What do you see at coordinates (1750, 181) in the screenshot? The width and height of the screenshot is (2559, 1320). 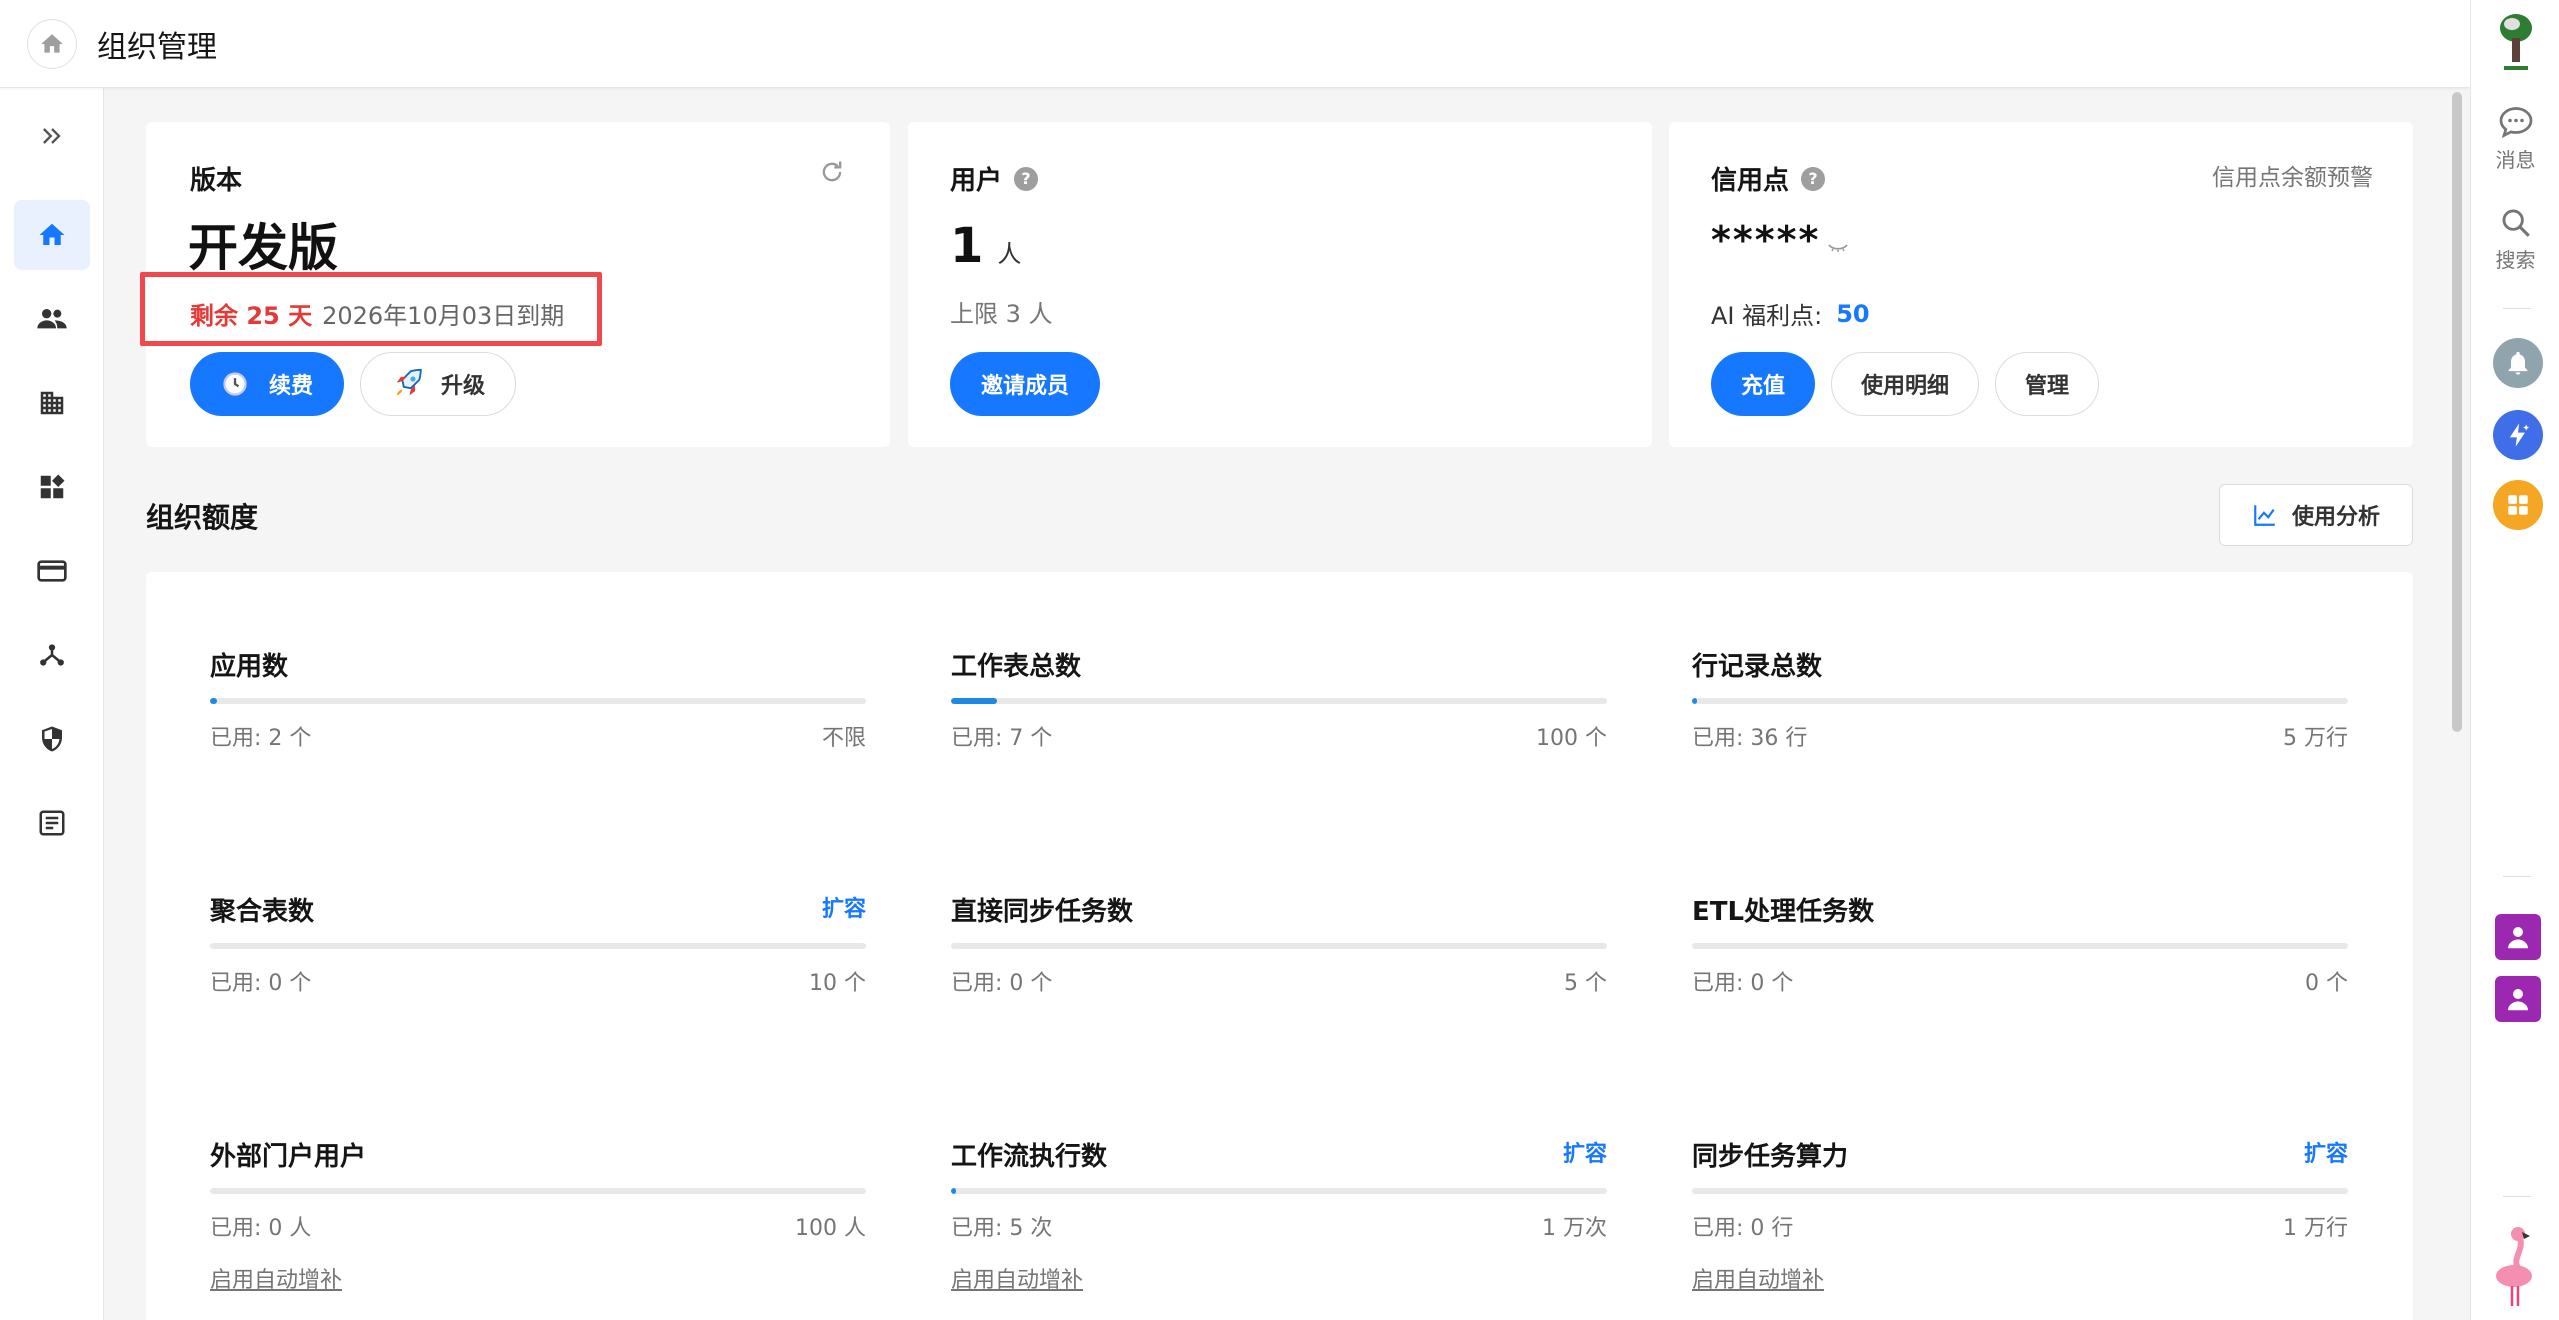 I see `credits-title-text: 信用点` at bounding box center [1750, 181].